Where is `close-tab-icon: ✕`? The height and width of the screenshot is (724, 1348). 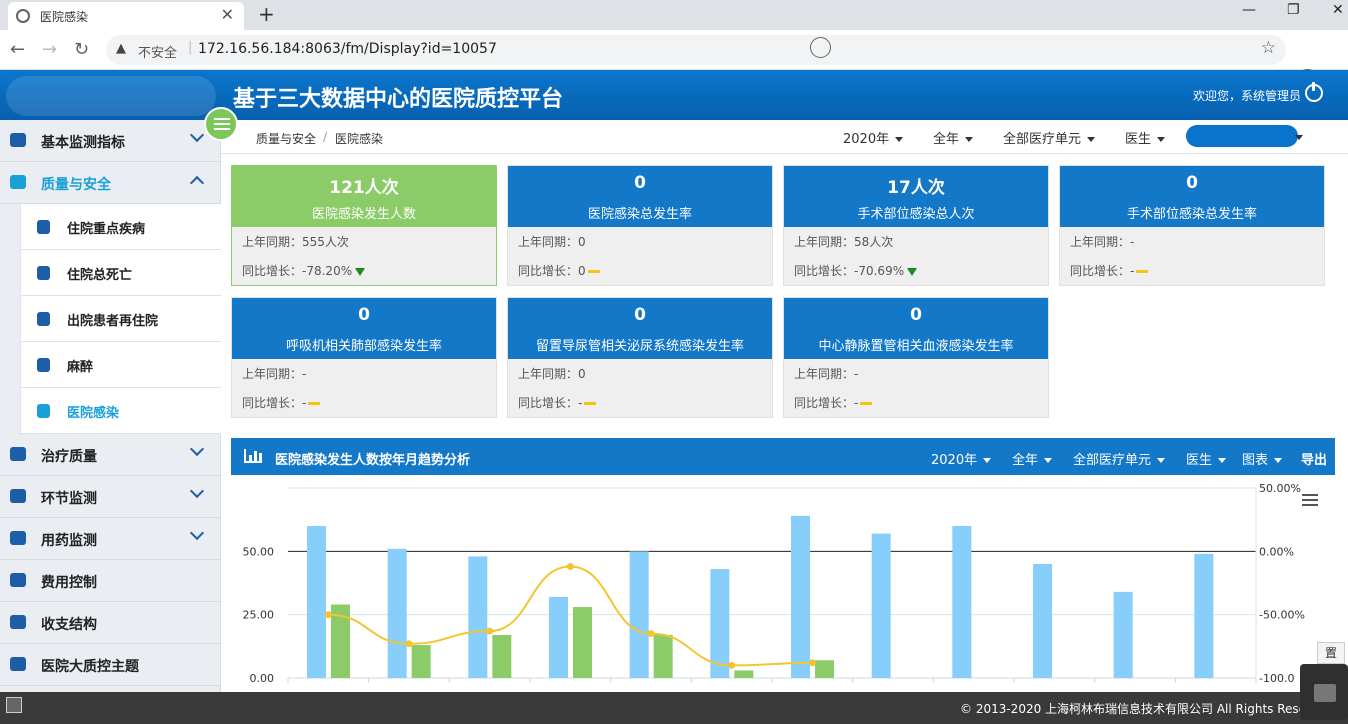 close-tab-icon: ✕ is located at coordinates (227, 14).